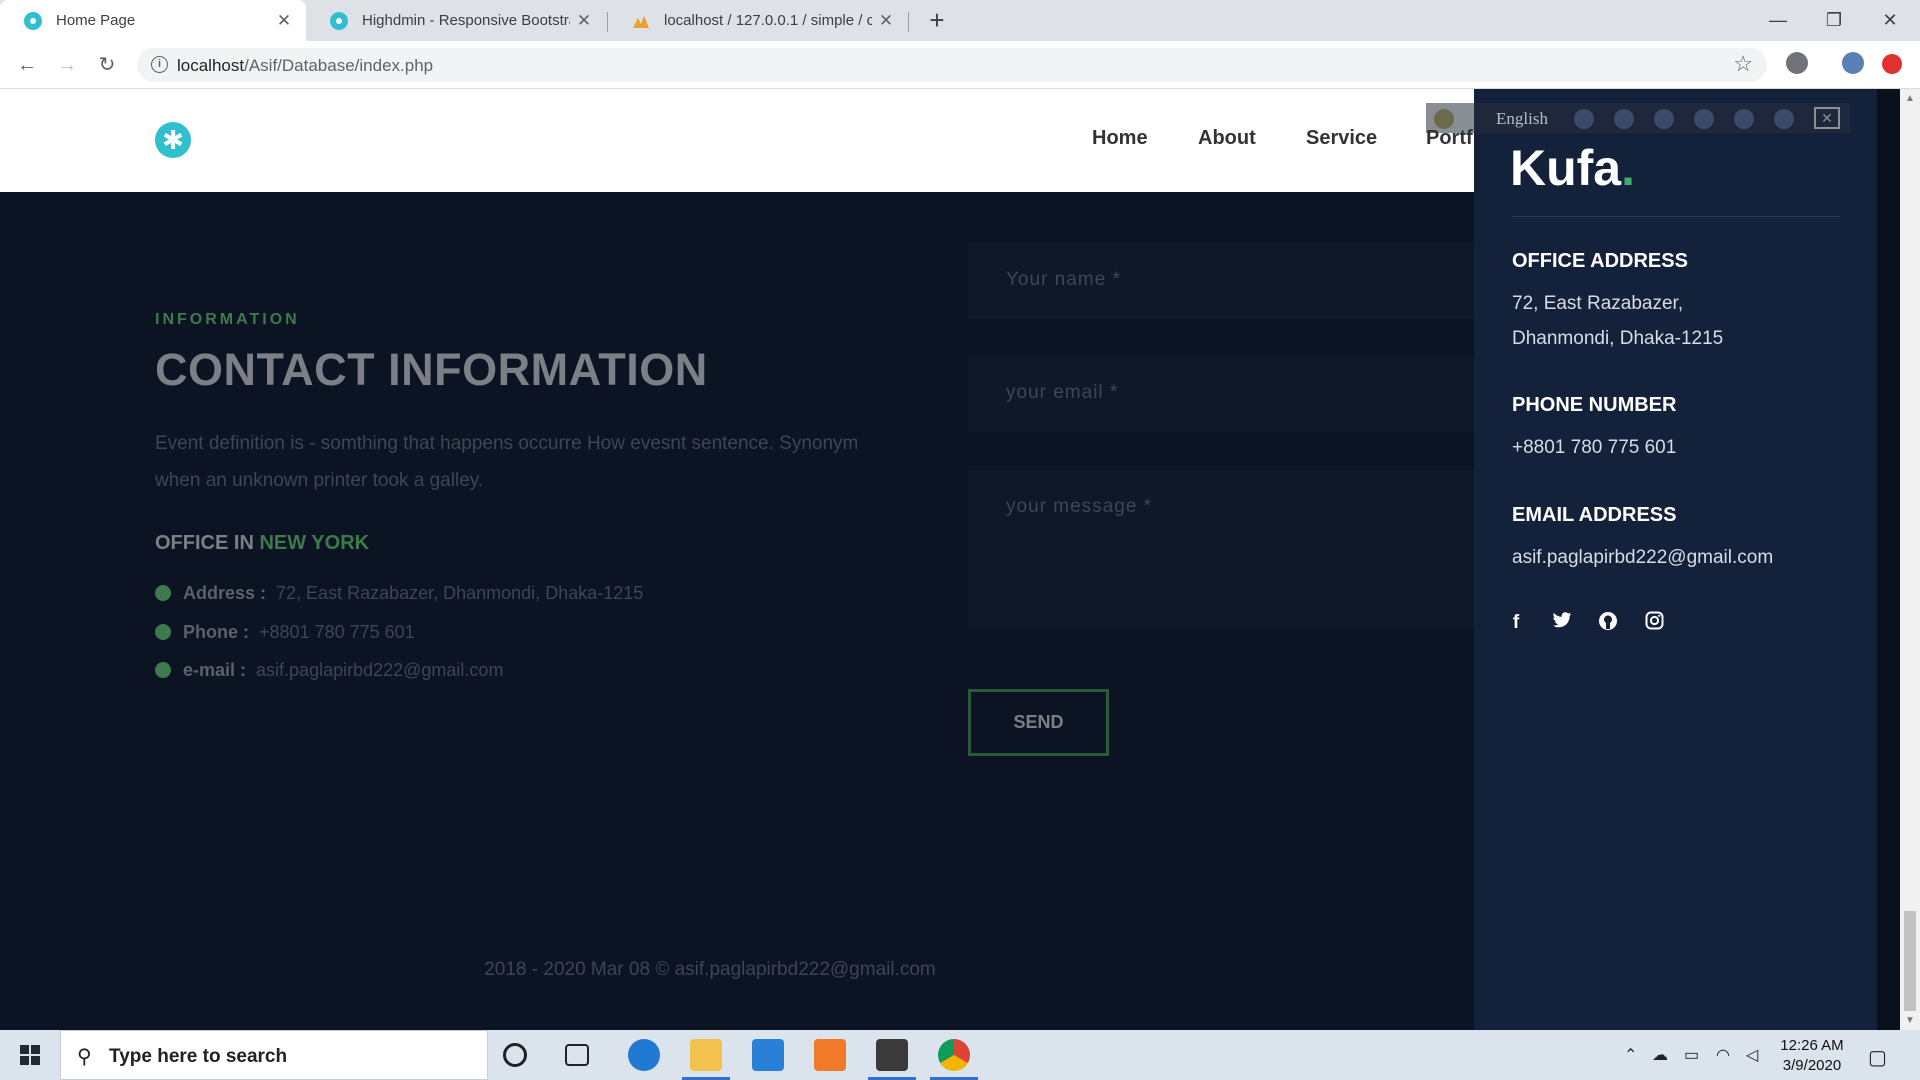 This screenshot has width=1920, height=1080. I want to click on wifi-icon: ◠, so click(1723, 1055).